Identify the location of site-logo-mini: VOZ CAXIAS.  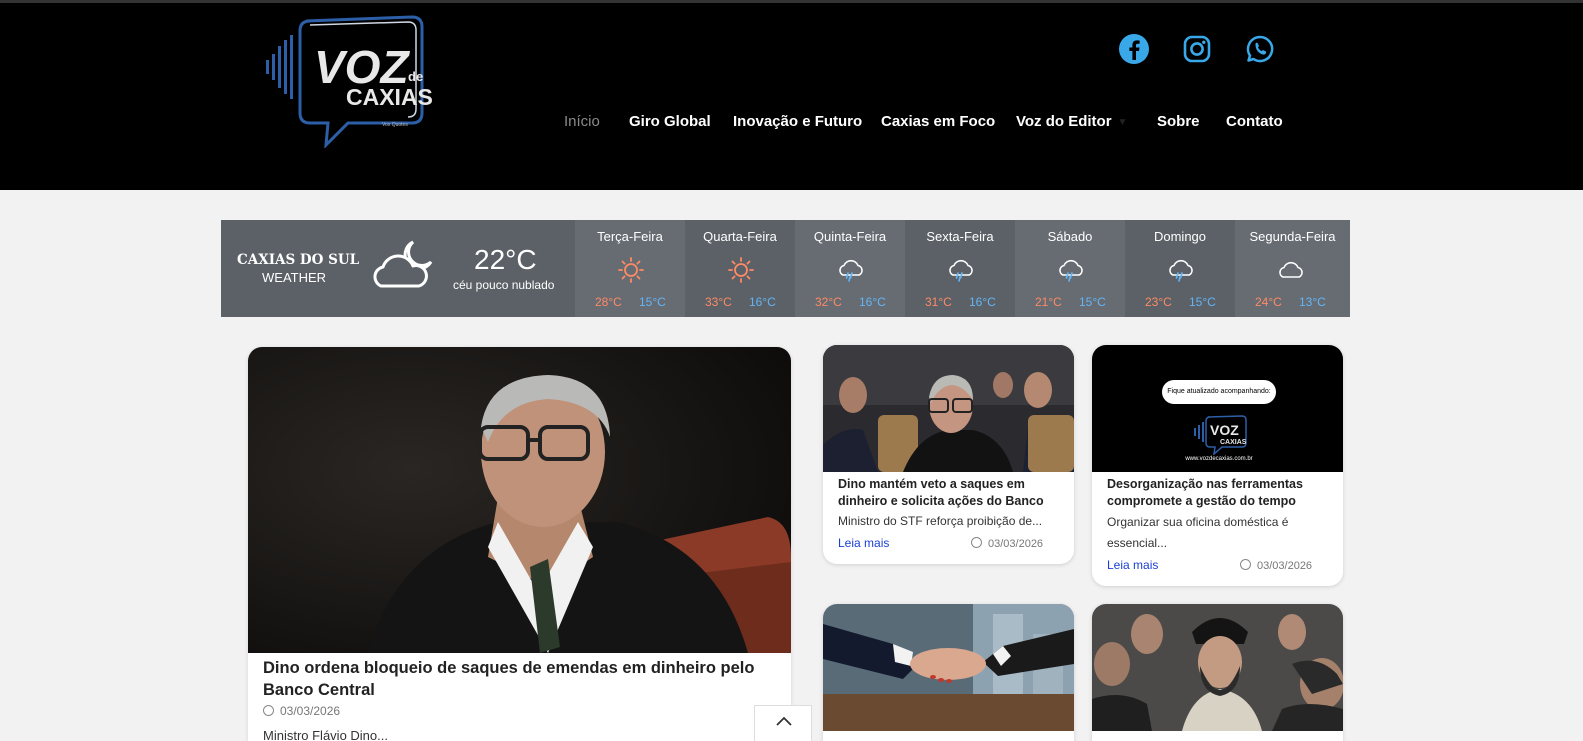
(1220, 435).